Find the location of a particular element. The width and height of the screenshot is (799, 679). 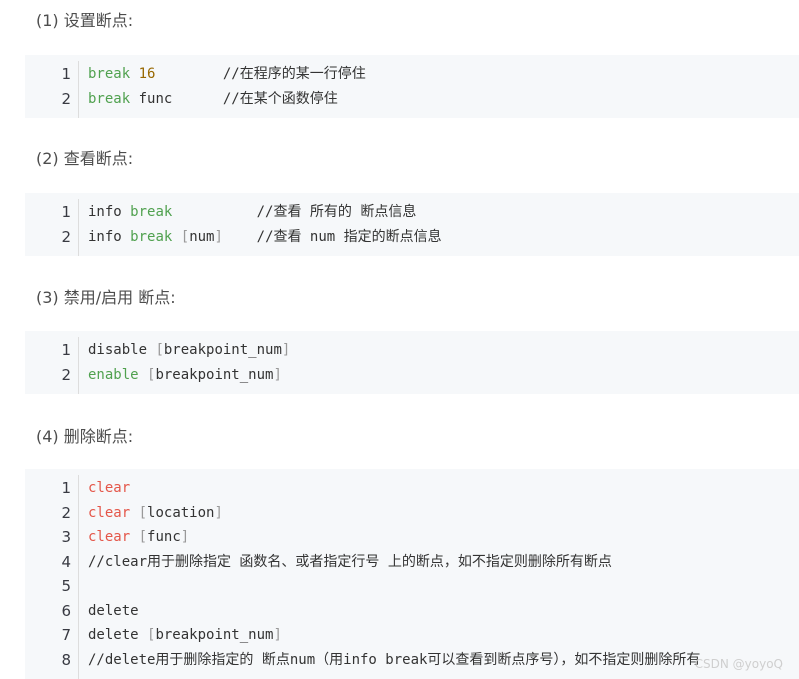

section-heading: (4) 删除断点: is located at coordinates (85, 436).